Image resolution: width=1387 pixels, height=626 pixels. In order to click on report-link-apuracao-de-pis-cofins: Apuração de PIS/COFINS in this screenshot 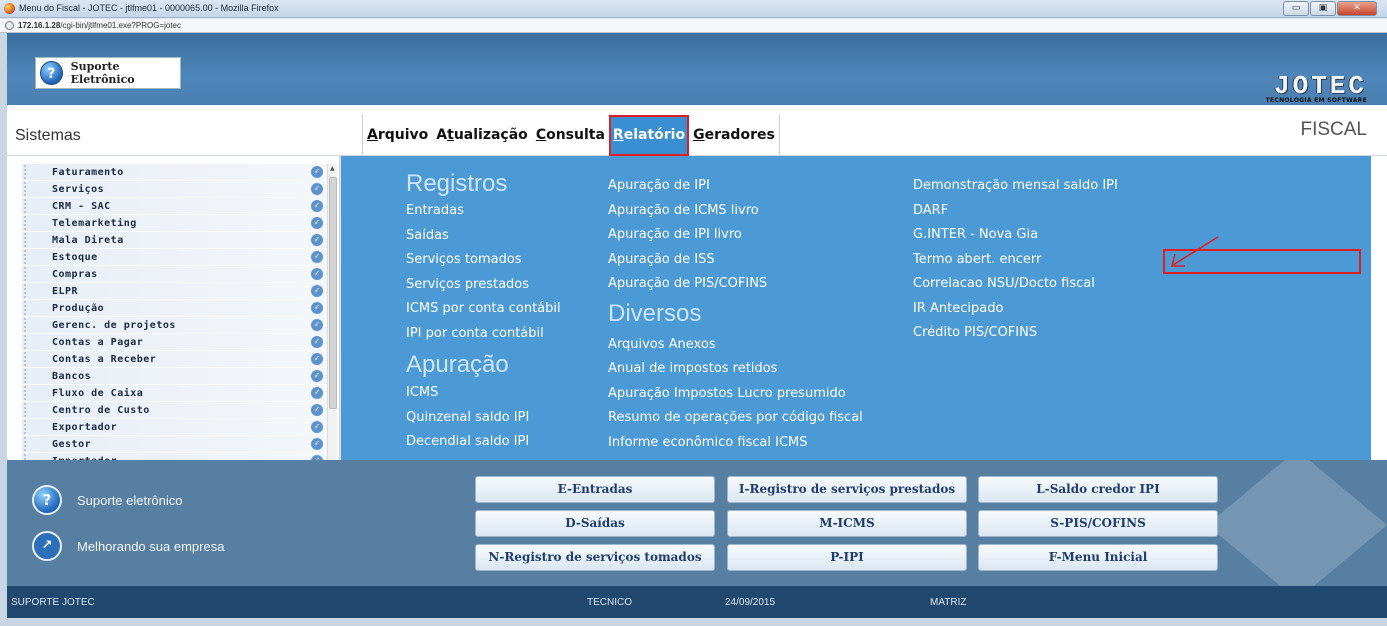, I will do `click(735, 284)`.